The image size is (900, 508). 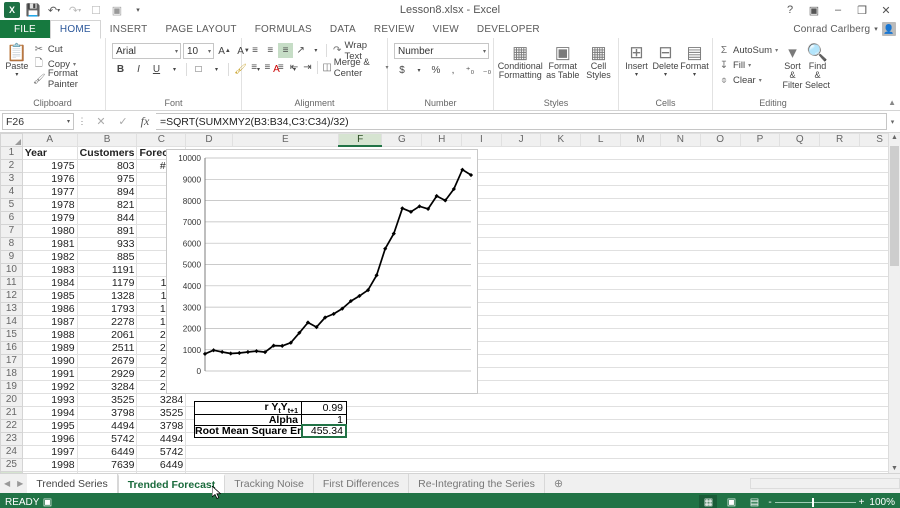 What do you see at coordinates (598, 61) in the screenshot?
I see `cell-styles-button: ▦ Cell Styles` at bounding box center [598, 61].